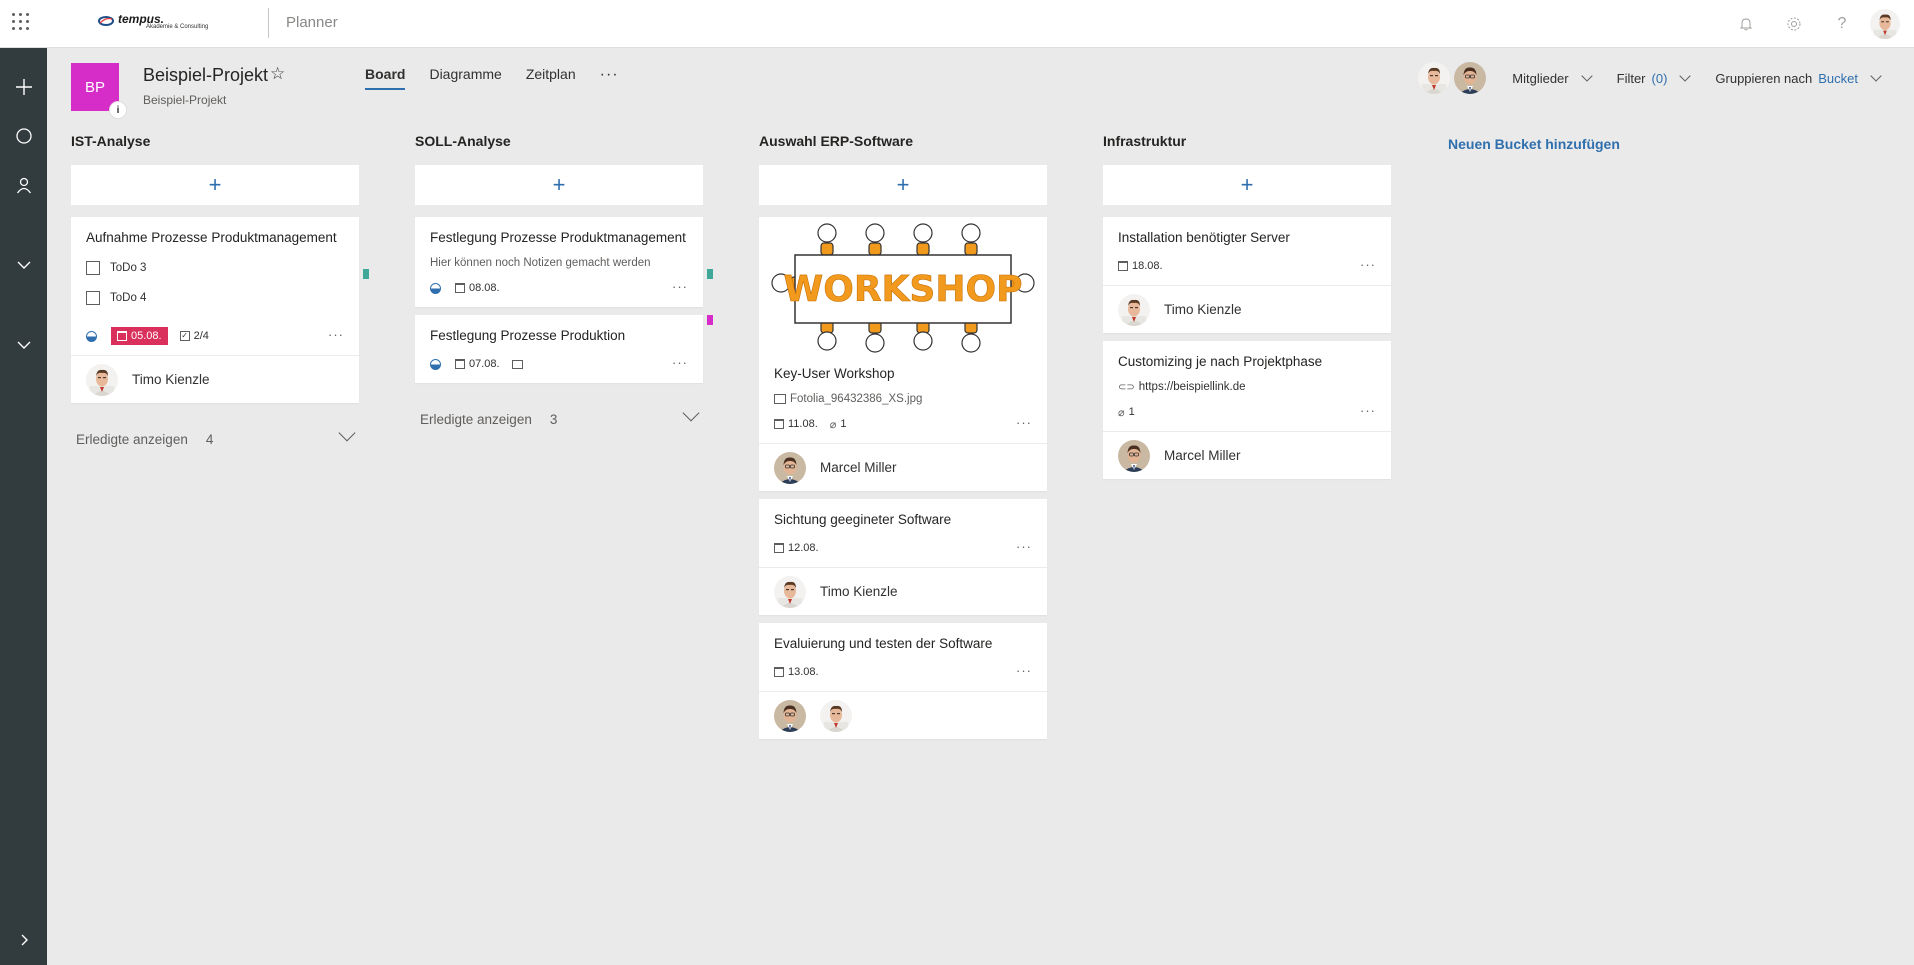  Describe the element at coordinates (1746, 24) in the screenshot. I see `notifications-bell-icon` at that location.